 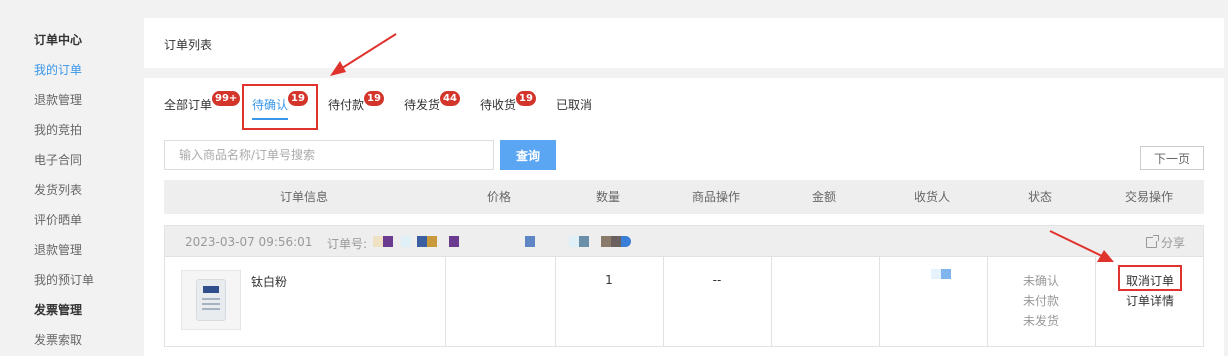 I want to click on order-detail-link: 订单详情, so click(x=1150, y=300).